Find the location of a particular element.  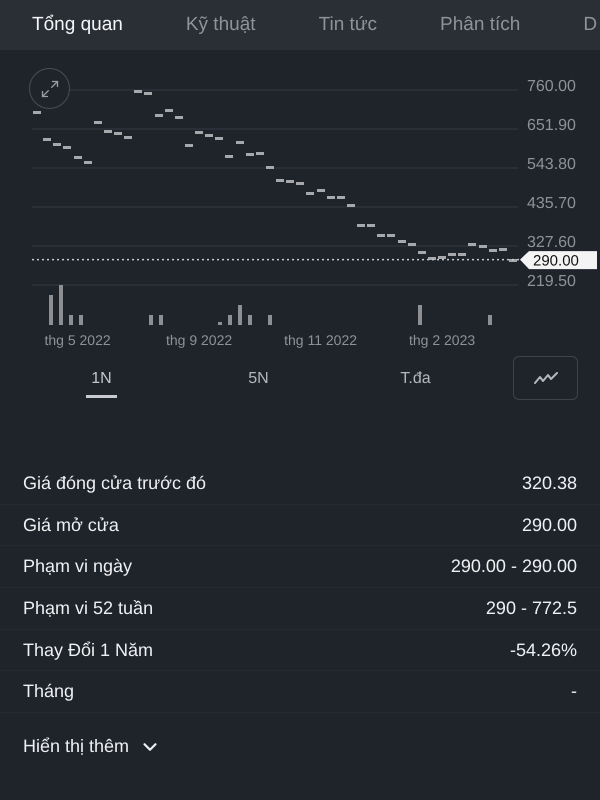

tab: Tin tức is located at coordinates (348, 25).